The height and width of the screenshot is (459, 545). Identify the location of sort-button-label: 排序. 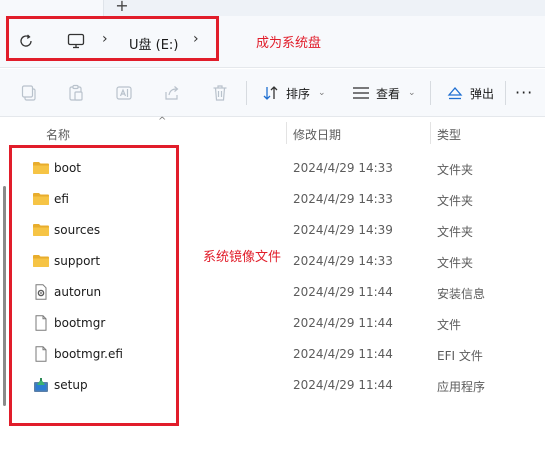
(298, 93).